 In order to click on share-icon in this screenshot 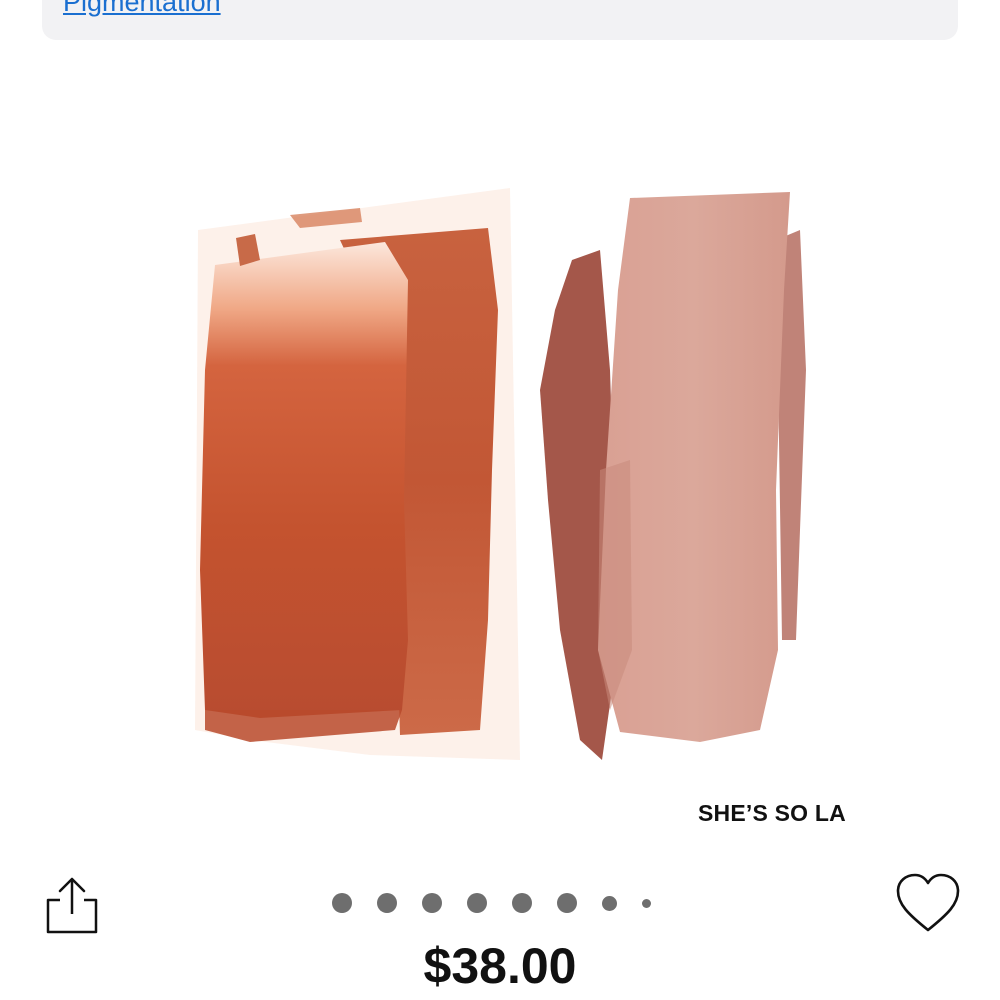, I will do `click(72, 905)`.